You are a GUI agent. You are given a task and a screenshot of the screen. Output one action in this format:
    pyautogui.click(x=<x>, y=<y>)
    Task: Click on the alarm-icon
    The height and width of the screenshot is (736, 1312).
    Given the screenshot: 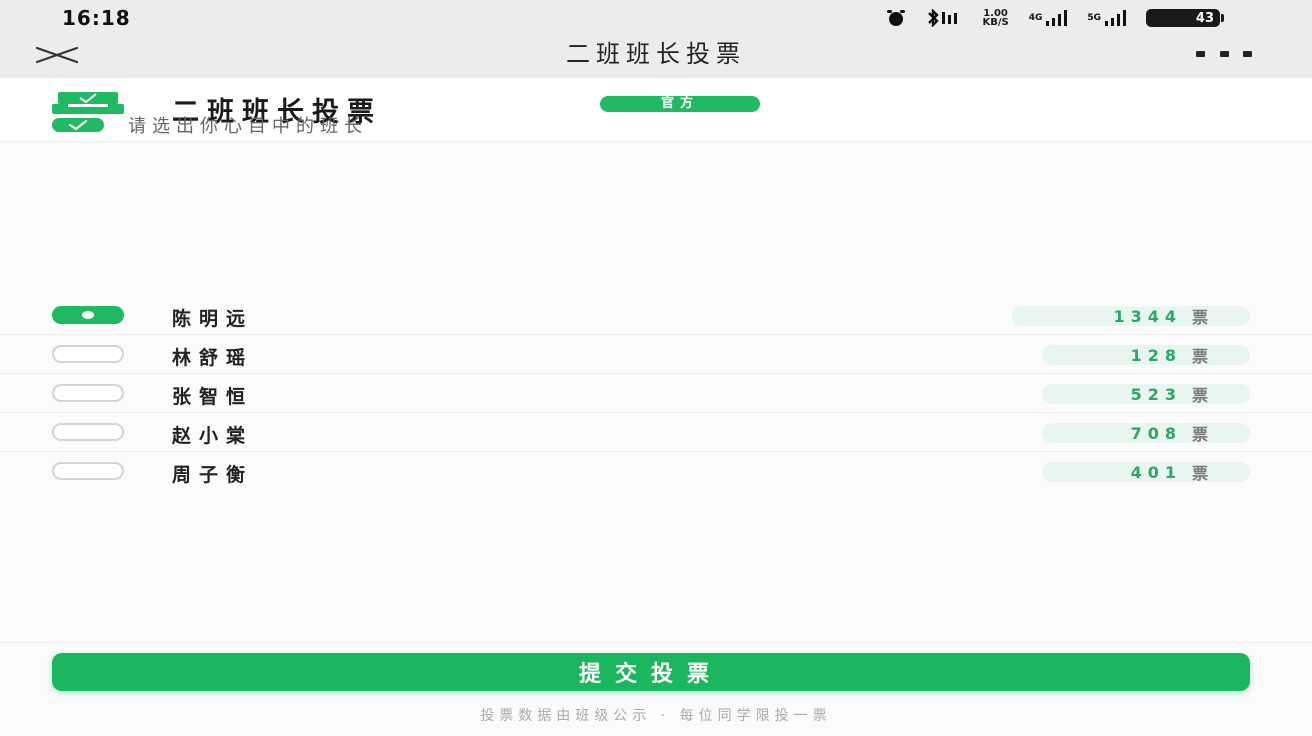 What is the action you would take?
    pyautogui.click(x=896, y=18)
    